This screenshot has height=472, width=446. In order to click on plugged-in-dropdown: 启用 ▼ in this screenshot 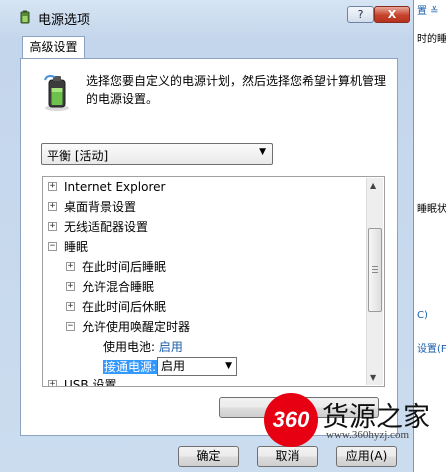, I will do `click(197, 366)`.